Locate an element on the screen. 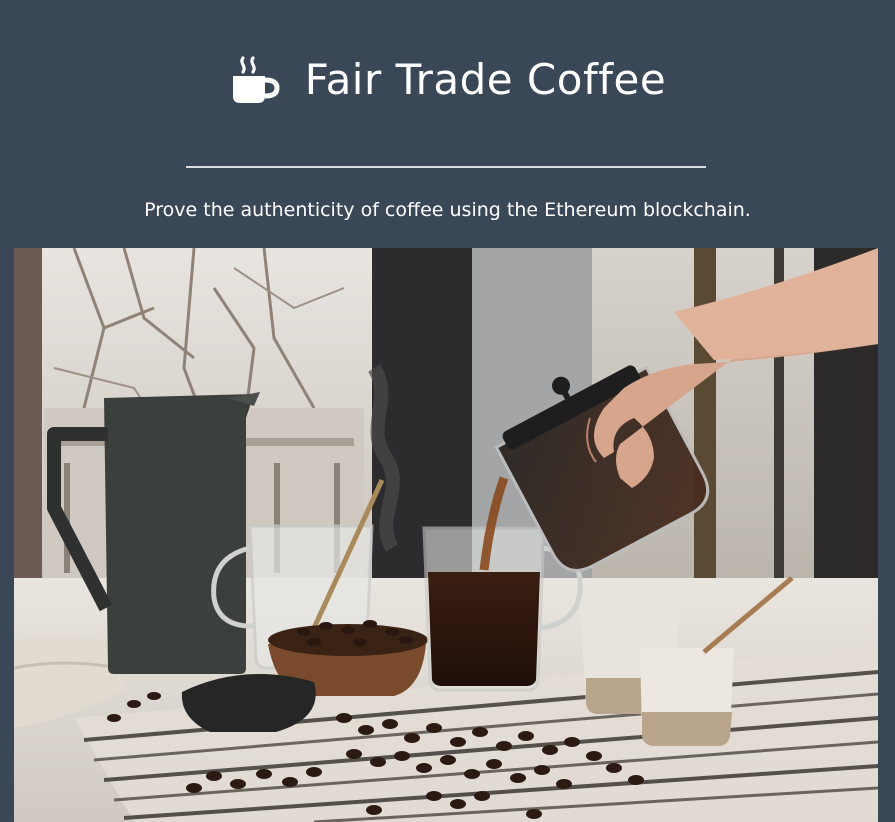 This screenshot has width=895, height=822. coffee-cup-icon is located at coordinates (256, 79).